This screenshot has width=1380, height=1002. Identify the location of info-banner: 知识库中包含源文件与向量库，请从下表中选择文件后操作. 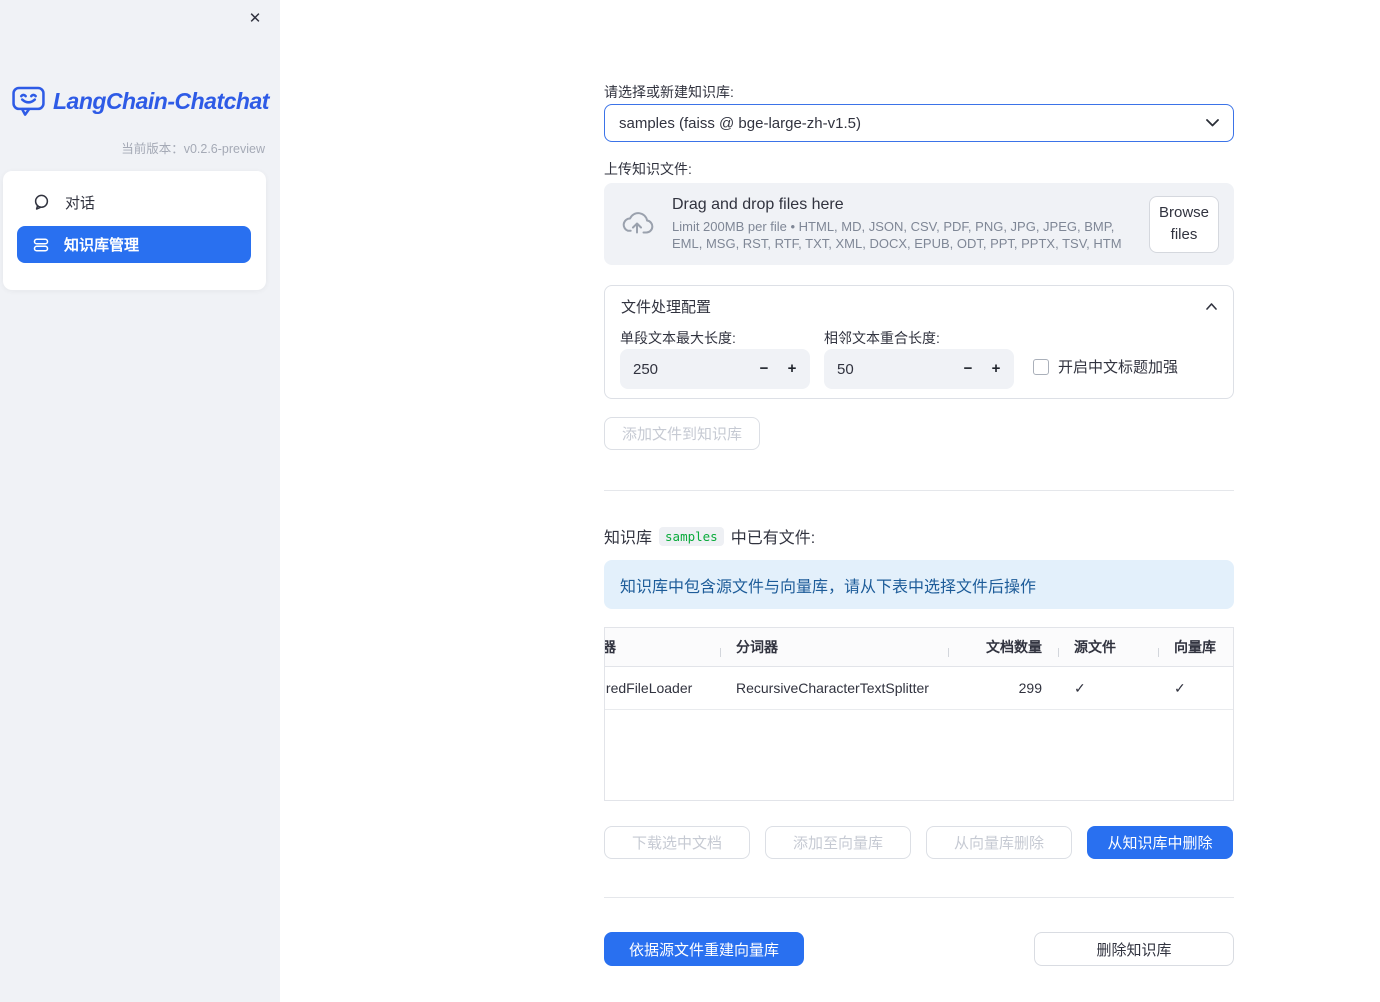
(919, 584).